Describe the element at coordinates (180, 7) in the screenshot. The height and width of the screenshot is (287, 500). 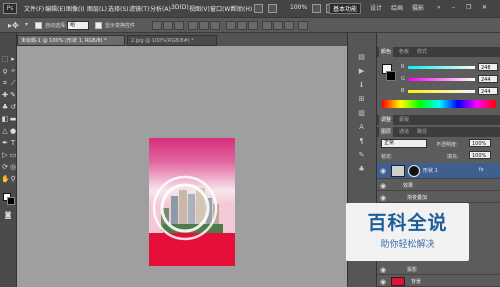
I see `menu-3d: 3D(D)` at that location.